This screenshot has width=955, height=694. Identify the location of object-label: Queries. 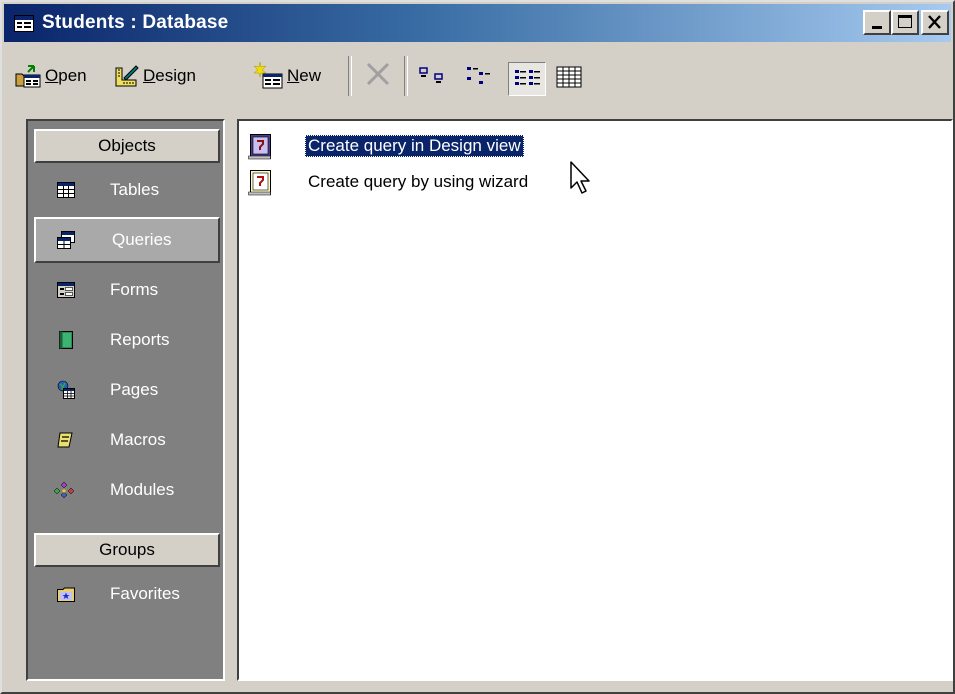
(142, 239).